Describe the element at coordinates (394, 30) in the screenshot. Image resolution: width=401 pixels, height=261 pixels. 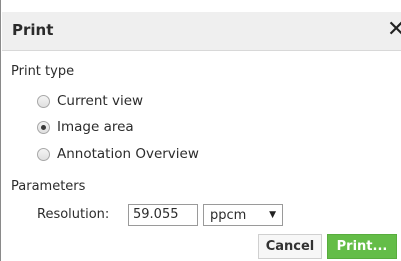
I see `close-icon: ✕` at that location.